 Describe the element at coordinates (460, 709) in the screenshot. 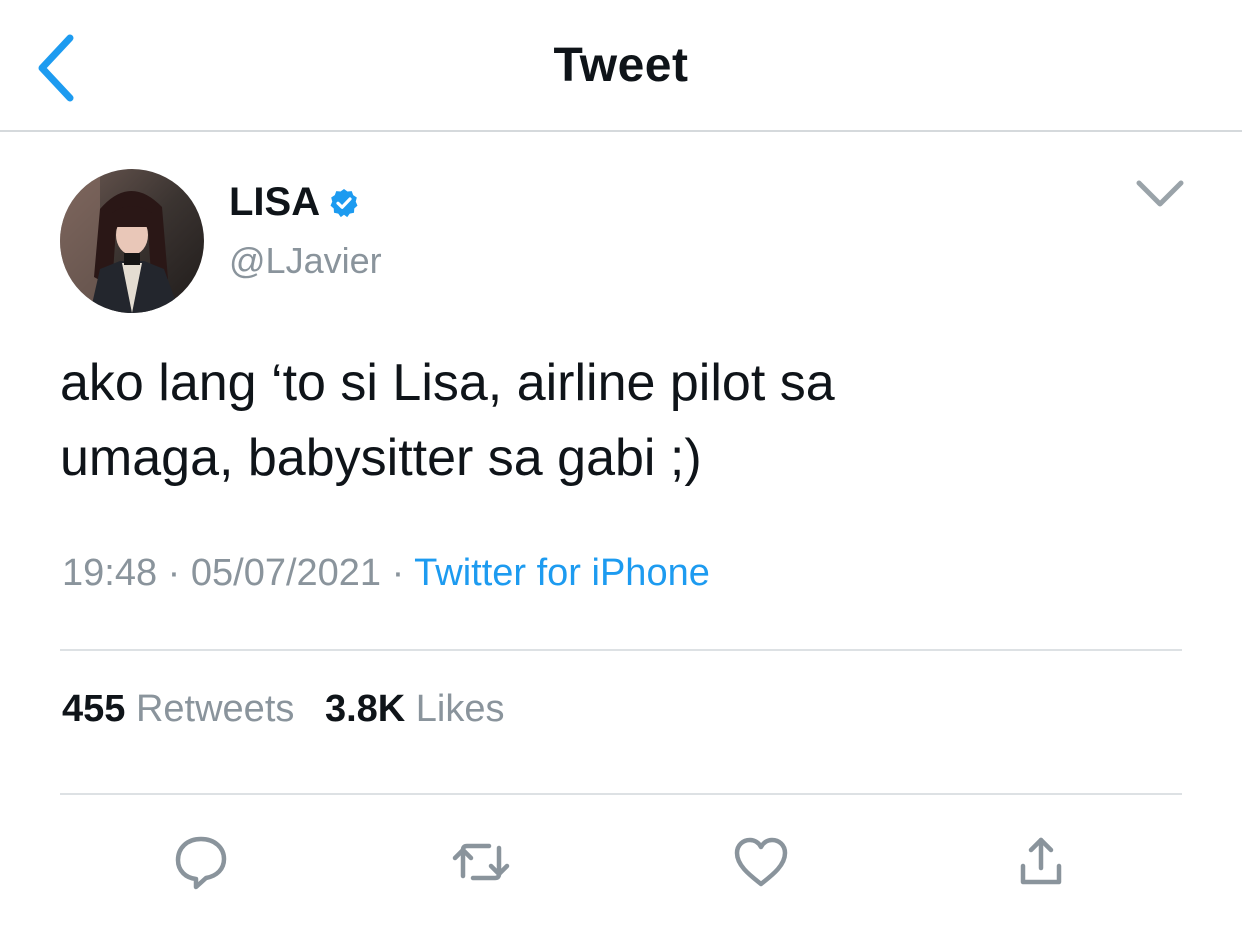

I see `likes-label: Likes` at that location.